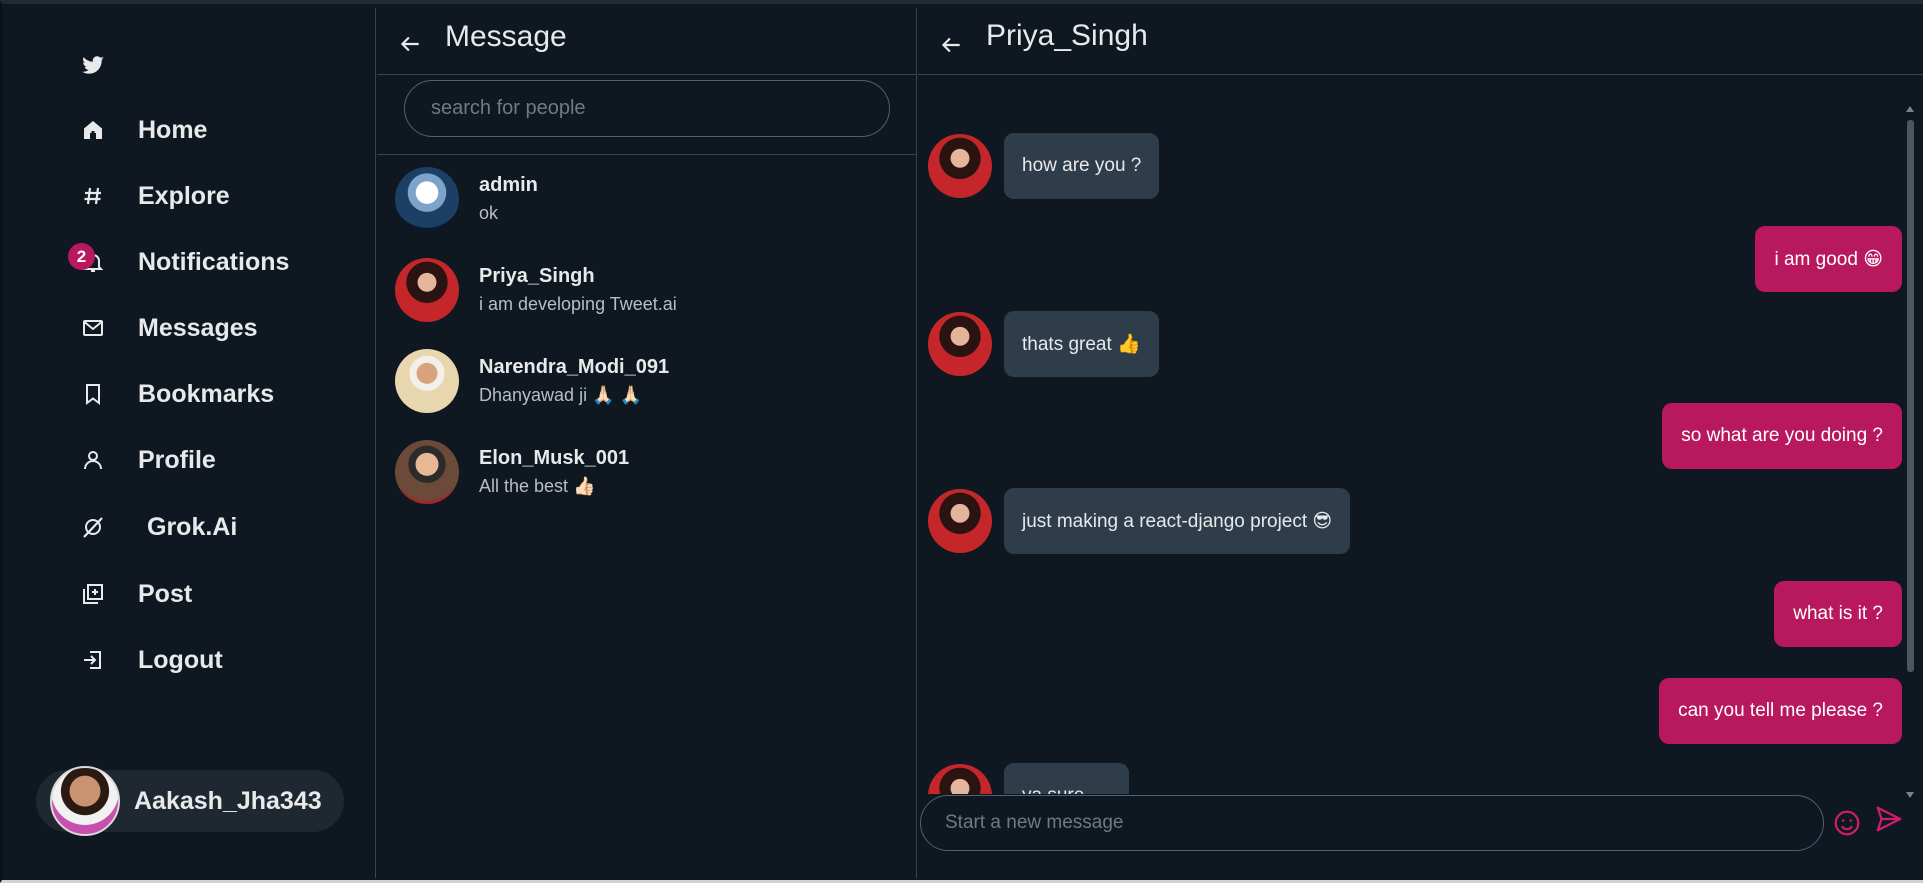  What do you see at coordinates (184, 195) in the screenshot?
I see `sidebar-item-label: Explore` at bounding box center [184, 195].